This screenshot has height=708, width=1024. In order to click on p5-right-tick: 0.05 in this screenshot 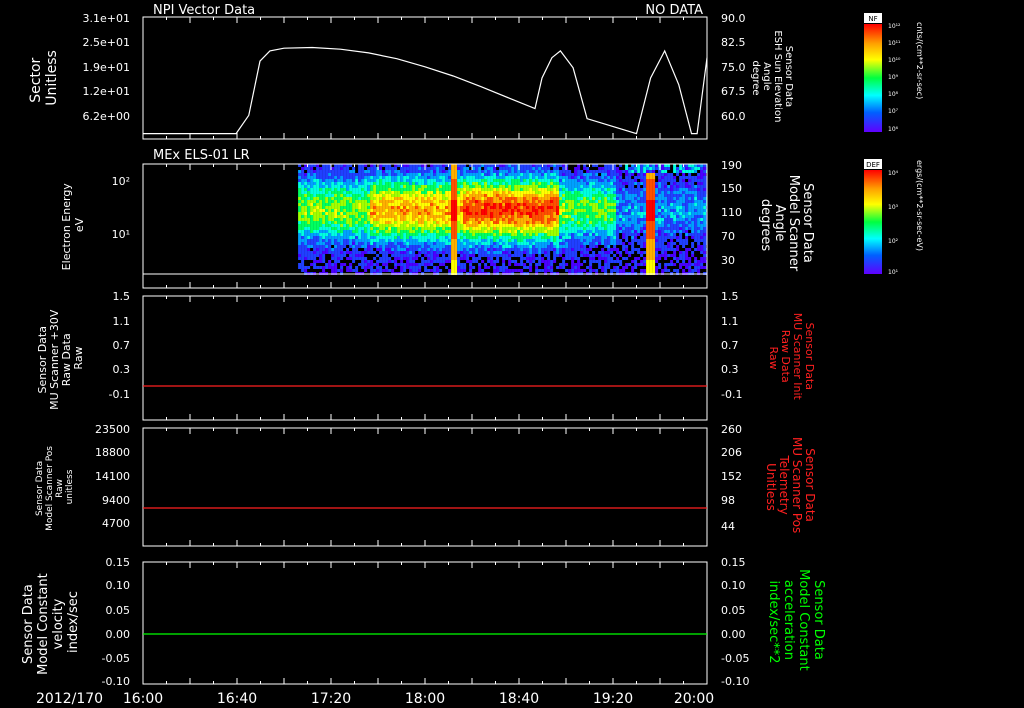, I will do `click(733, 610)`.